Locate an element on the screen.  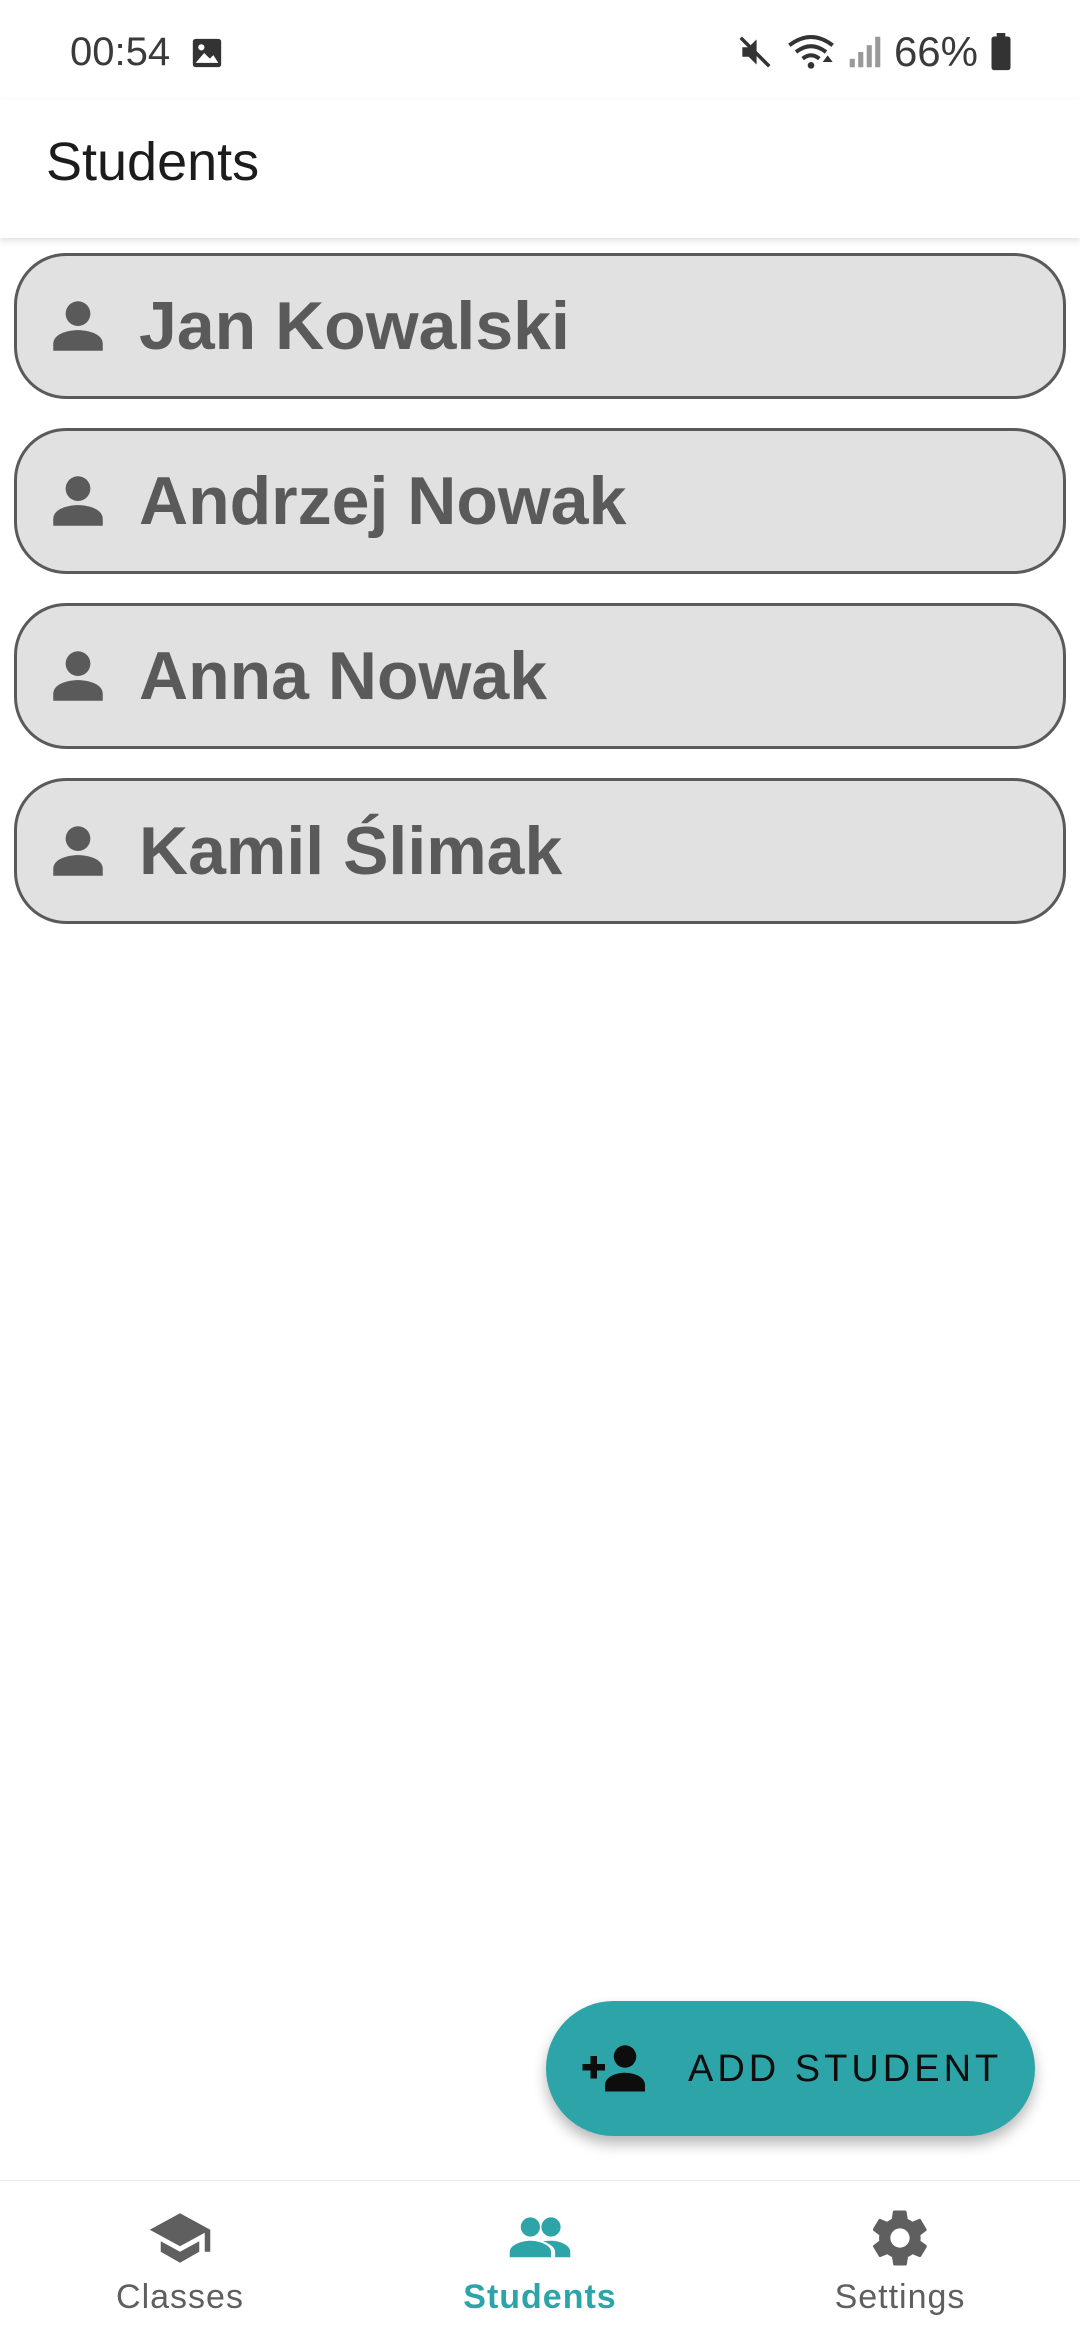
signal-icon is located at coordinates (865, 52).